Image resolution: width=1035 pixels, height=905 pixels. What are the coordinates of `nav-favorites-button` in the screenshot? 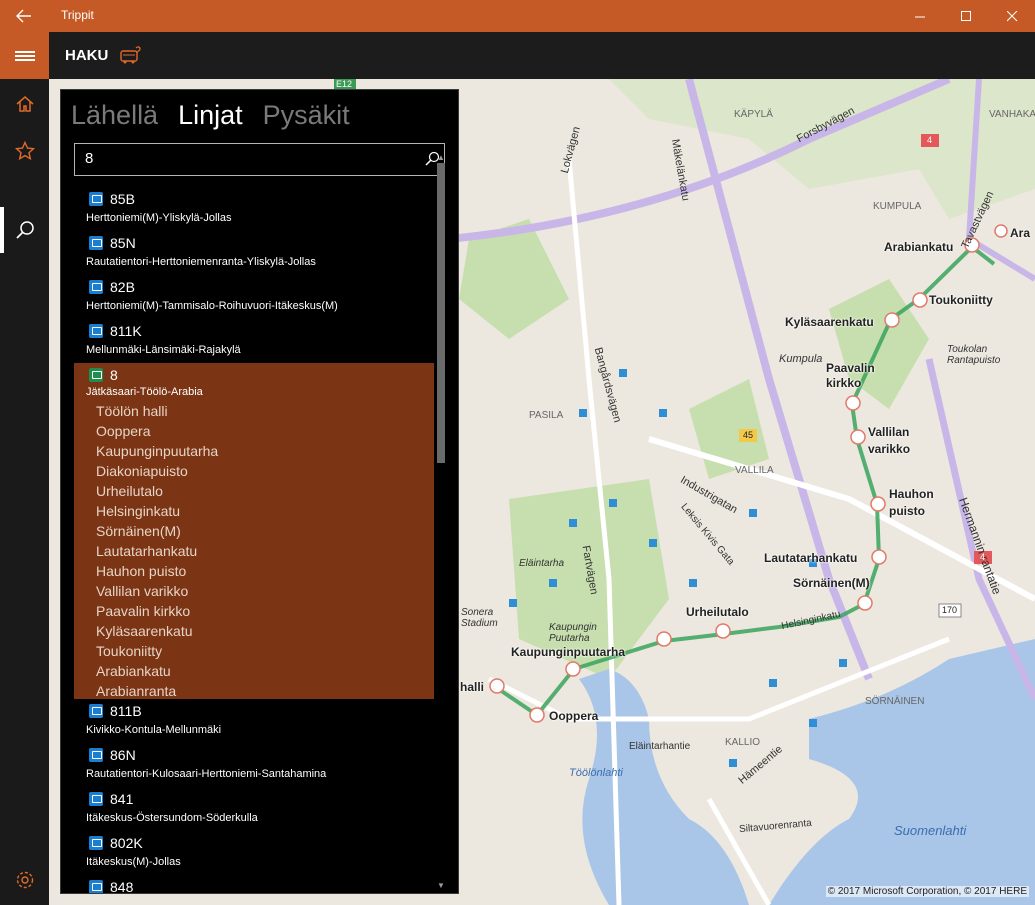 It's located at (24, 151).